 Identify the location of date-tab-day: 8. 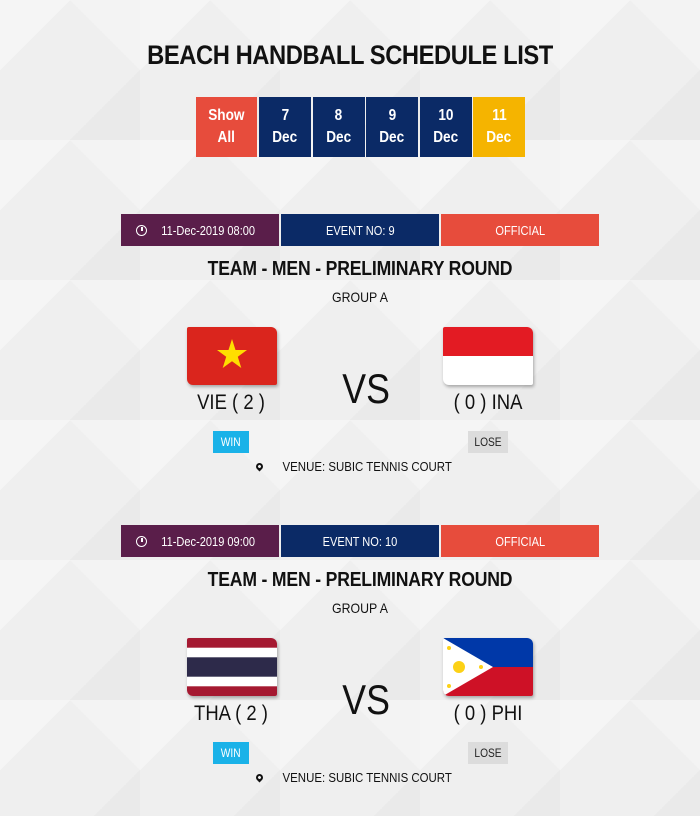
(338, 115).